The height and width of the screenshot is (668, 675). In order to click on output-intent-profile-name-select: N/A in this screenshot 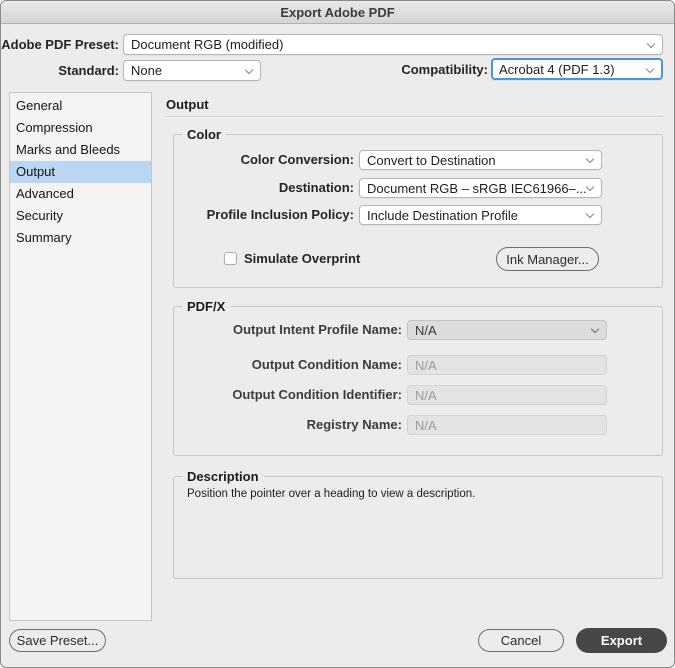, I will do `click(507, 330)`.